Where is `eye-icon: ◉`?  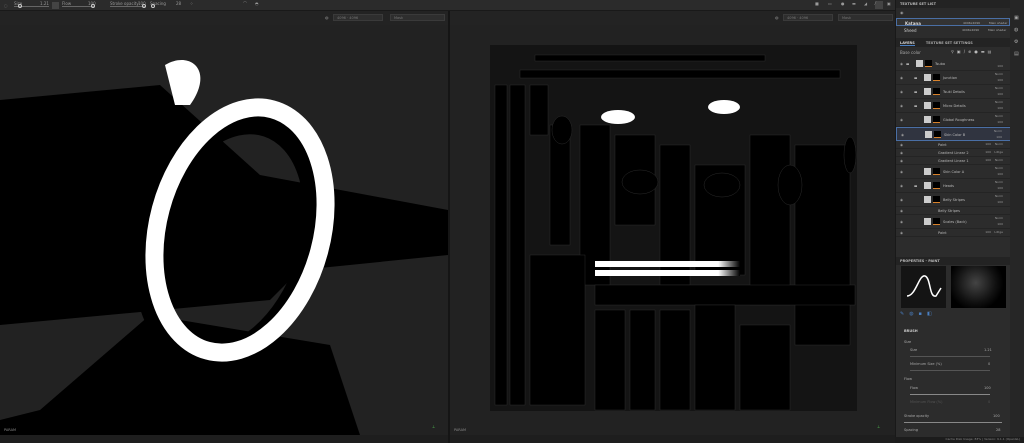 eye-icon: ◉ is located at coordinates (902, 12).